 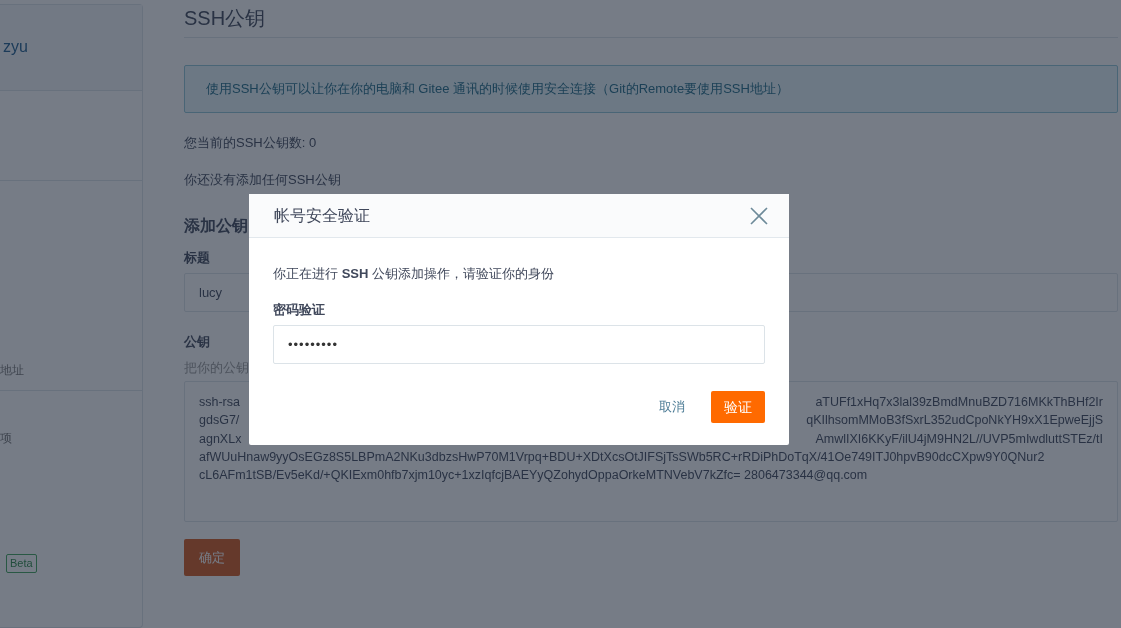 What do you see at coordinates (299, 309) in the screenshot?
I see `field-label: 密码验证` at bounding box center [299, 309].